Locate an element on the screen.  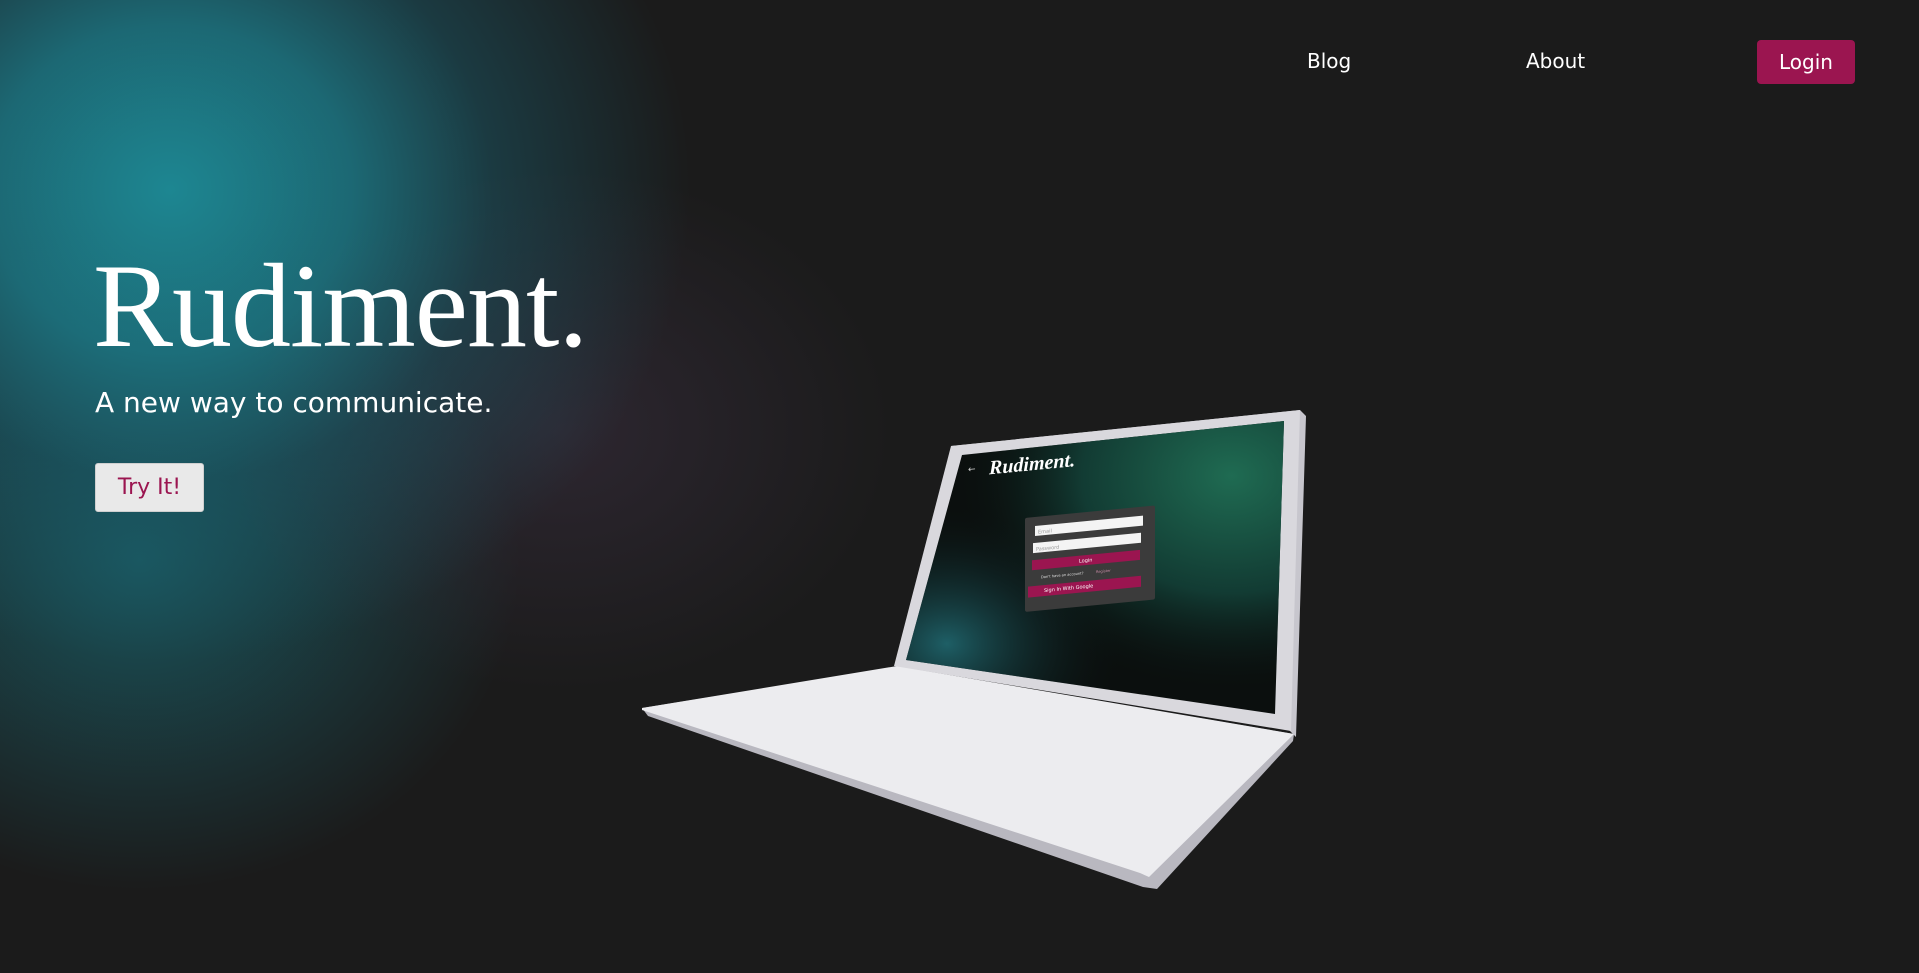
try-it-button: Try It! is located at coordinates (149, 487).